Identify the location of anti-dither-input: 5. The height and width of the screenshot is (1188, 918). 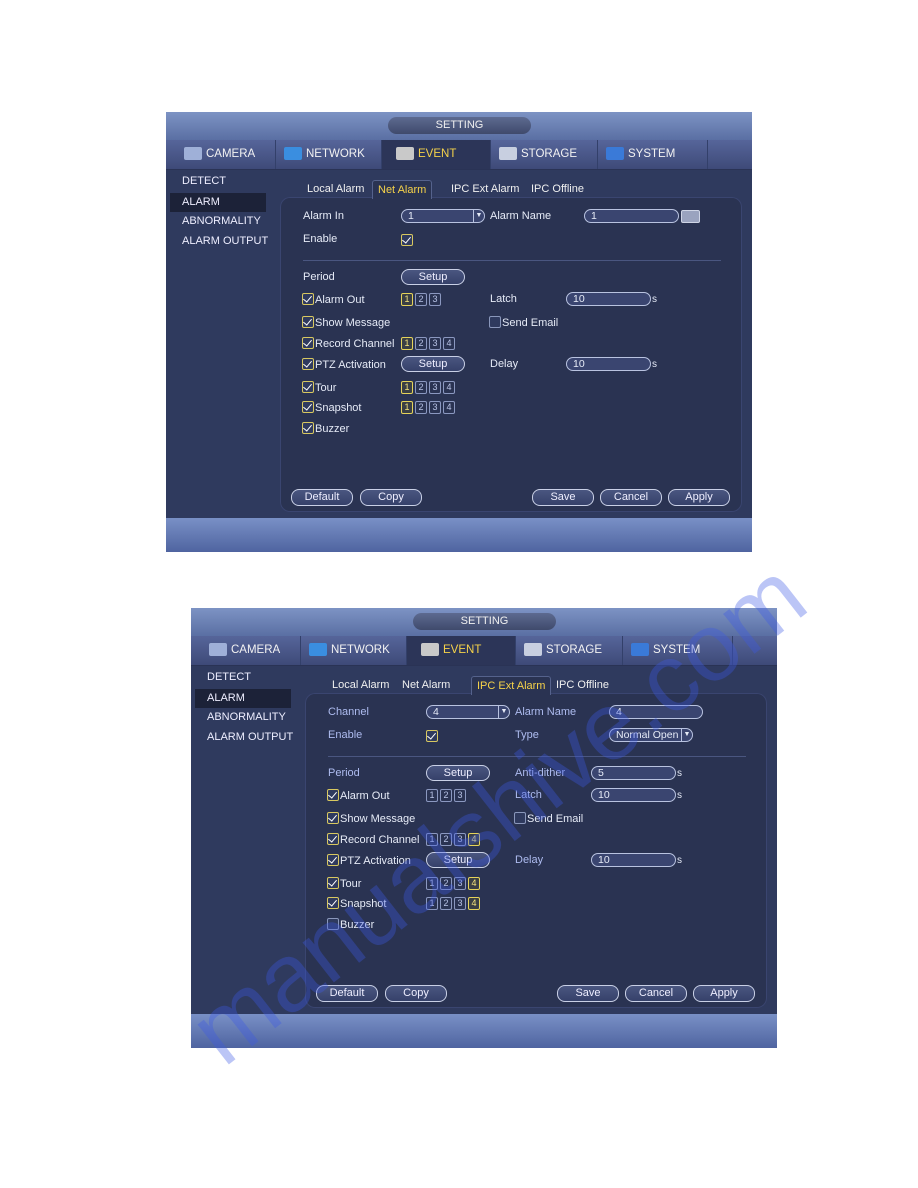
(633, 773).